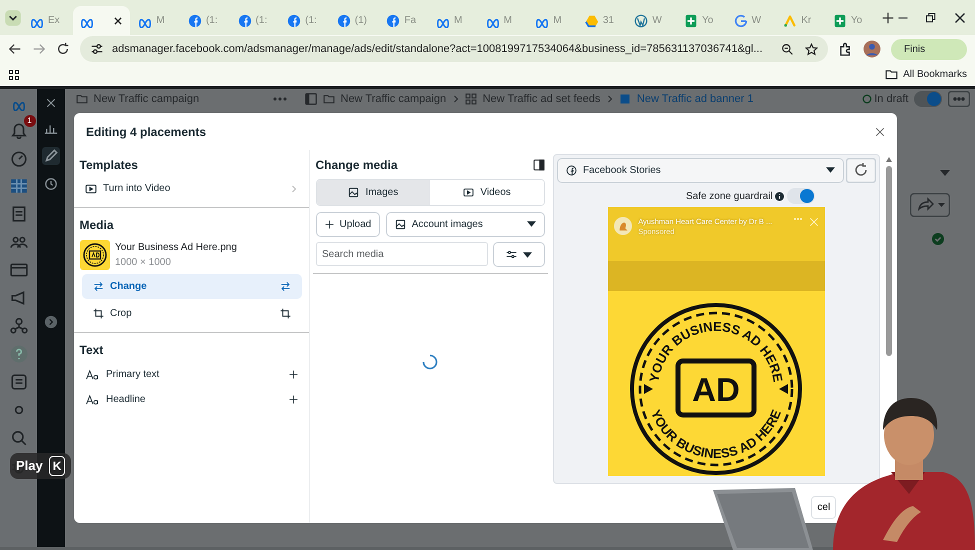 The width and height of the screenshot is (975, 550). What do you see at coordinates (91, 188) in the screenshot?
I see `video-icon` at bounding box center [91, 188].